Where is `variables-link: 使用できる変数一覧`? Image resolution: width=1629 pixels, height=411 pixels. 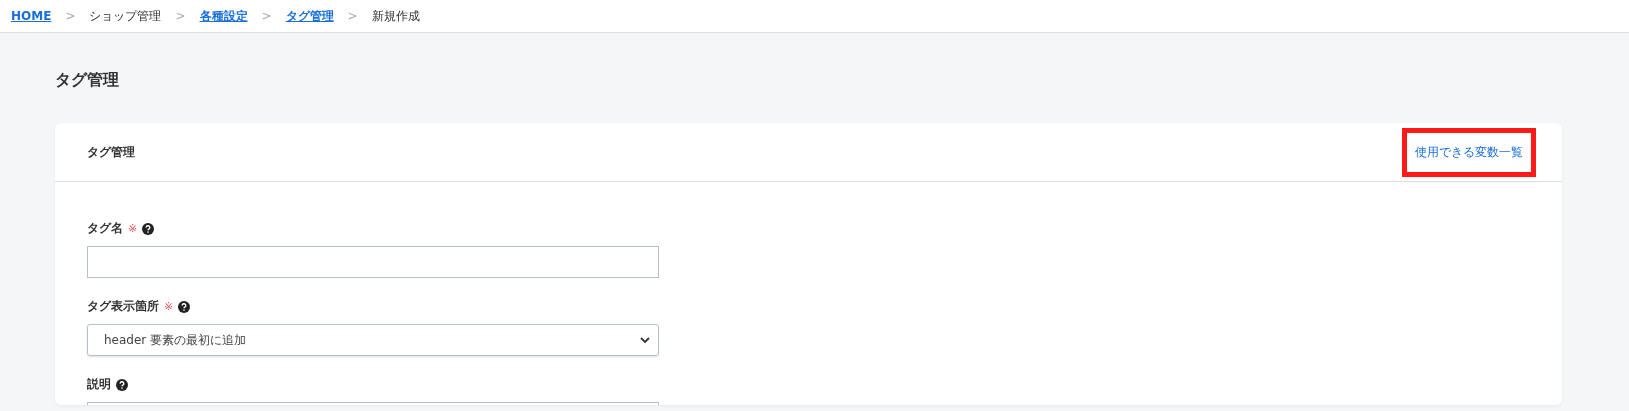 variables-link: 使用できる変数一覧 is located at coordinates (1469, 152).